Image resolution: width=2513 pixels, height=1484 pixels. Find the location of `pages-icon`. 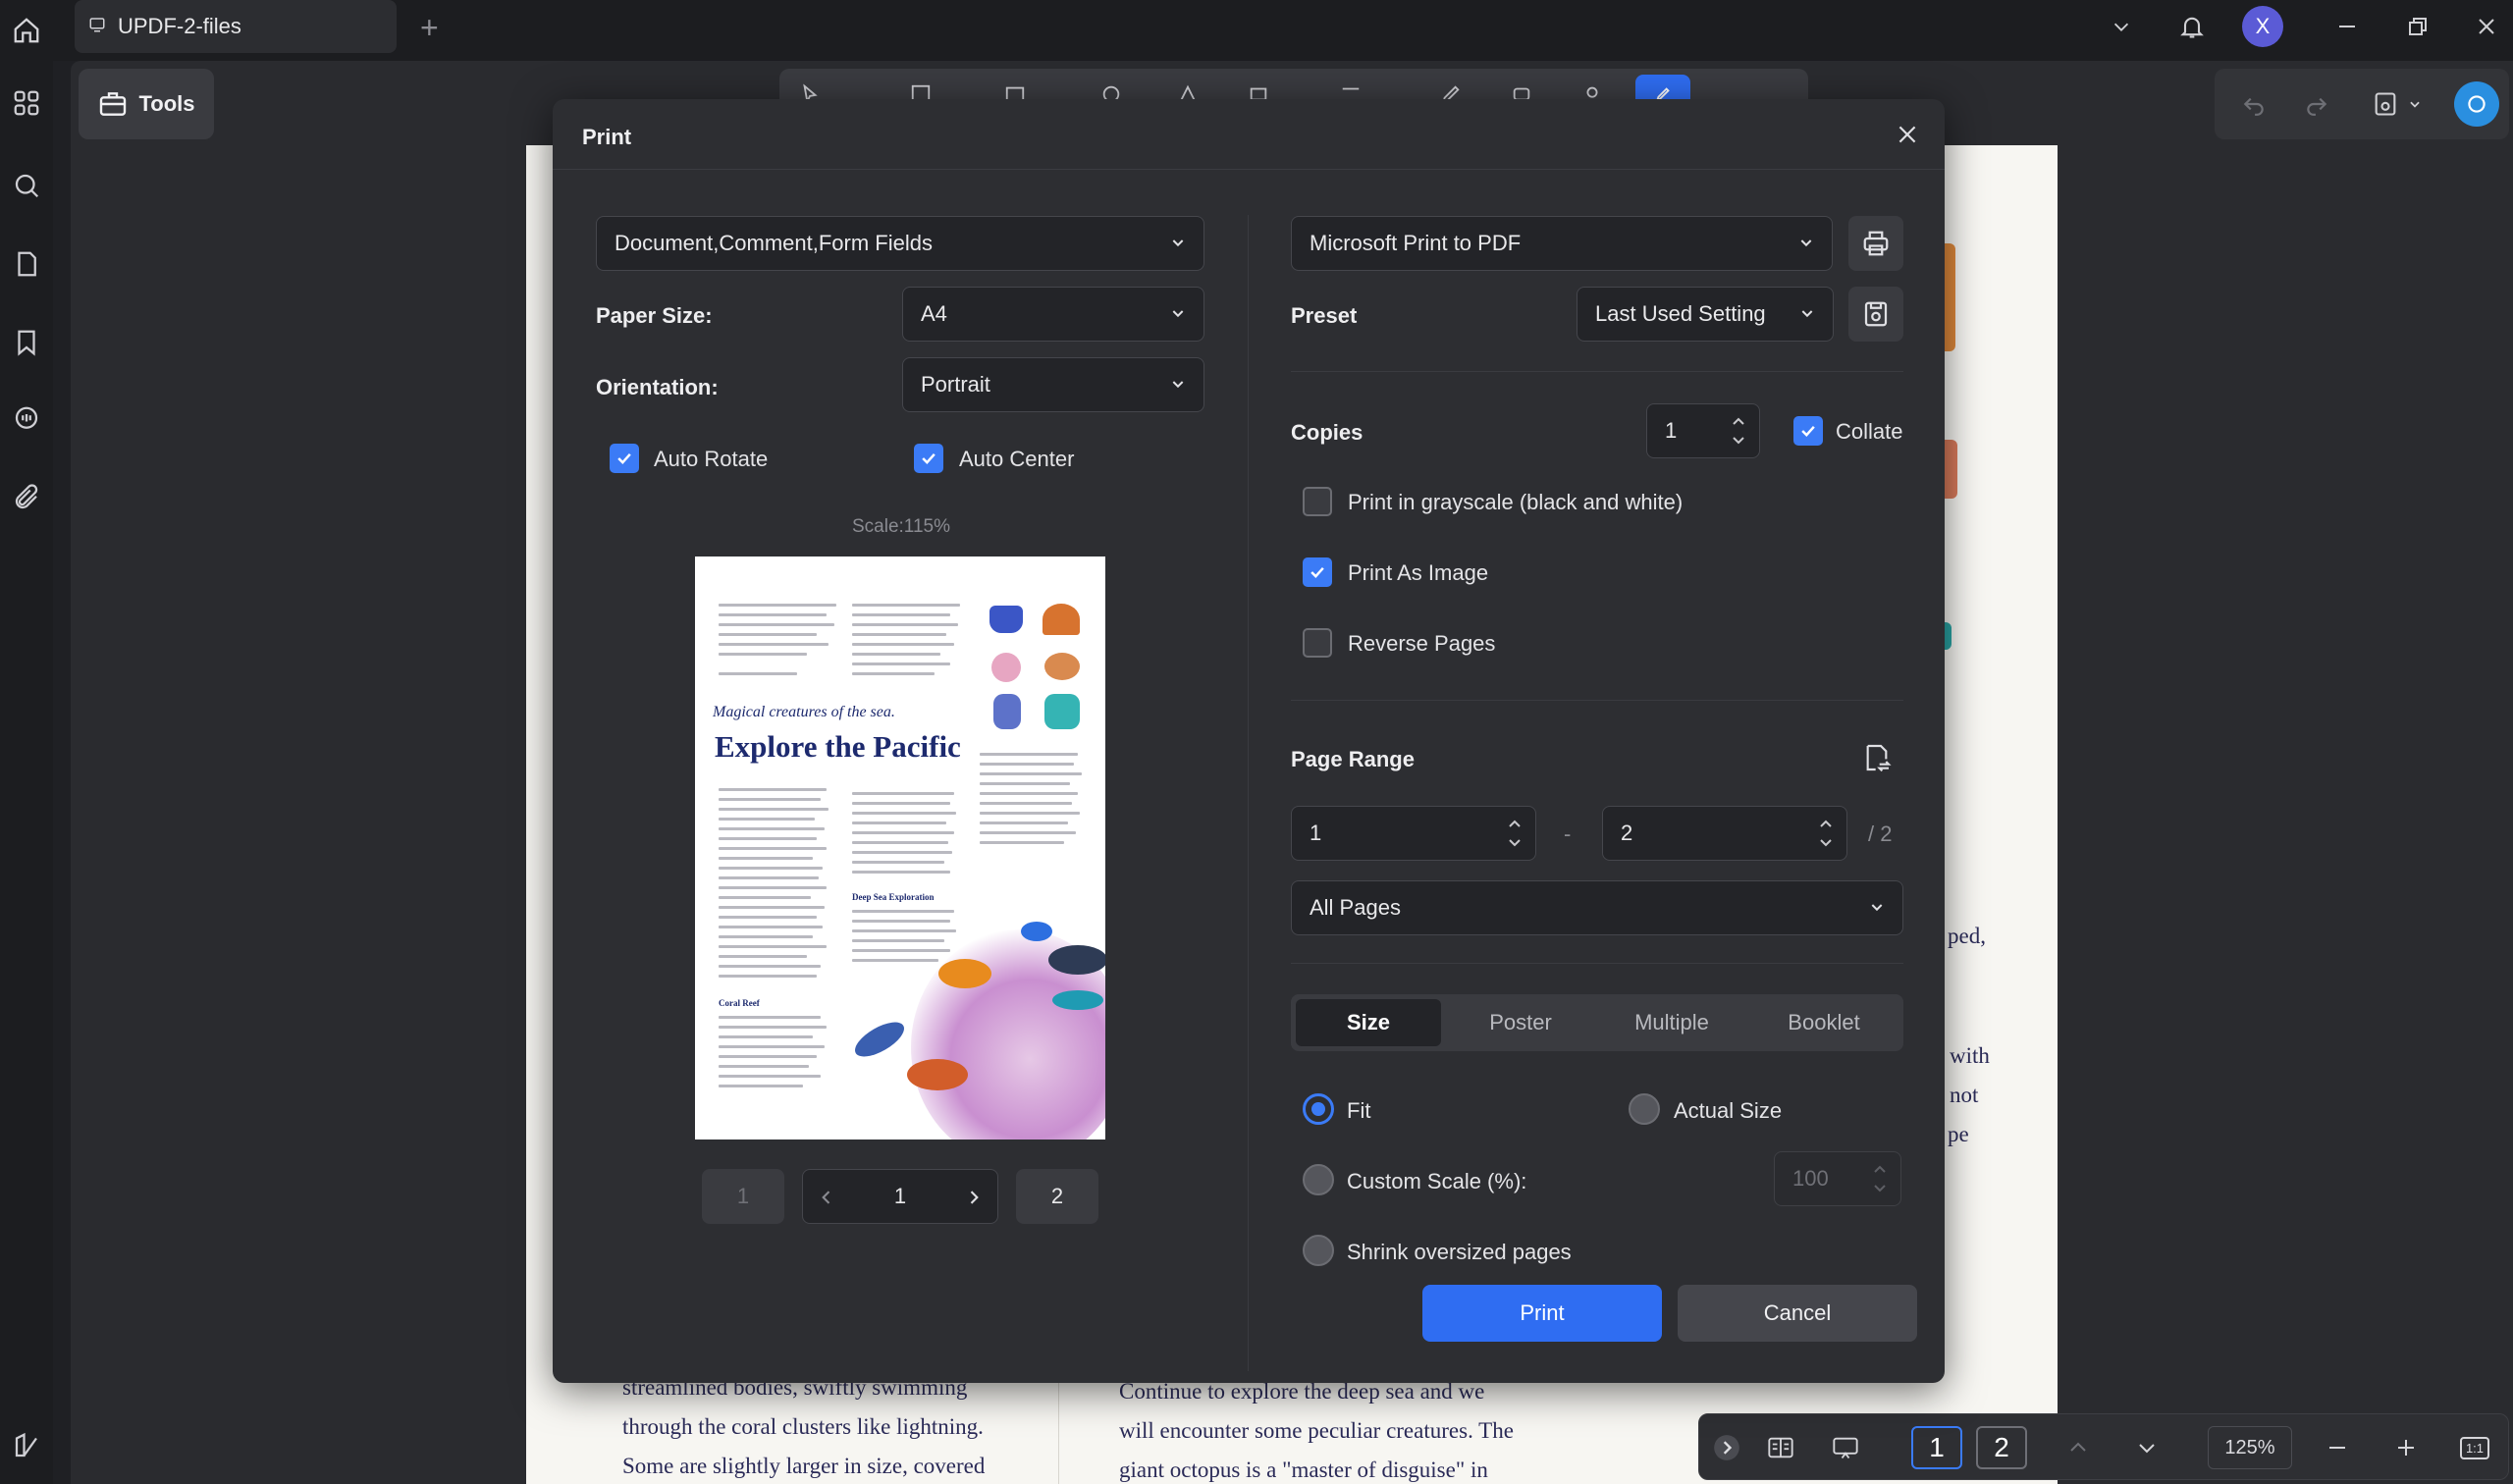

pages-icon is located at coordinates (27, 264).